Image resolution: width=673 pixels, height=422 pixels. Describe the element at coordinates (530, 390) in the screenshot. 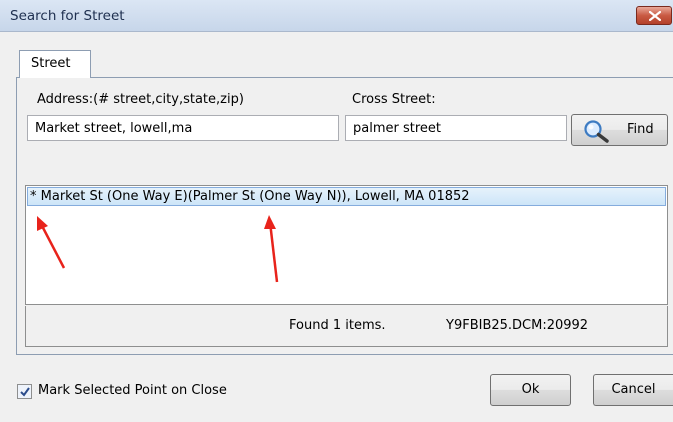

I see `ok-button: Ok` at that location.